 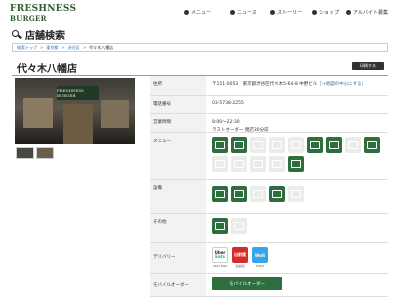 I want to click on nav-shop-label: ショップ, so click(x=329, y=13).